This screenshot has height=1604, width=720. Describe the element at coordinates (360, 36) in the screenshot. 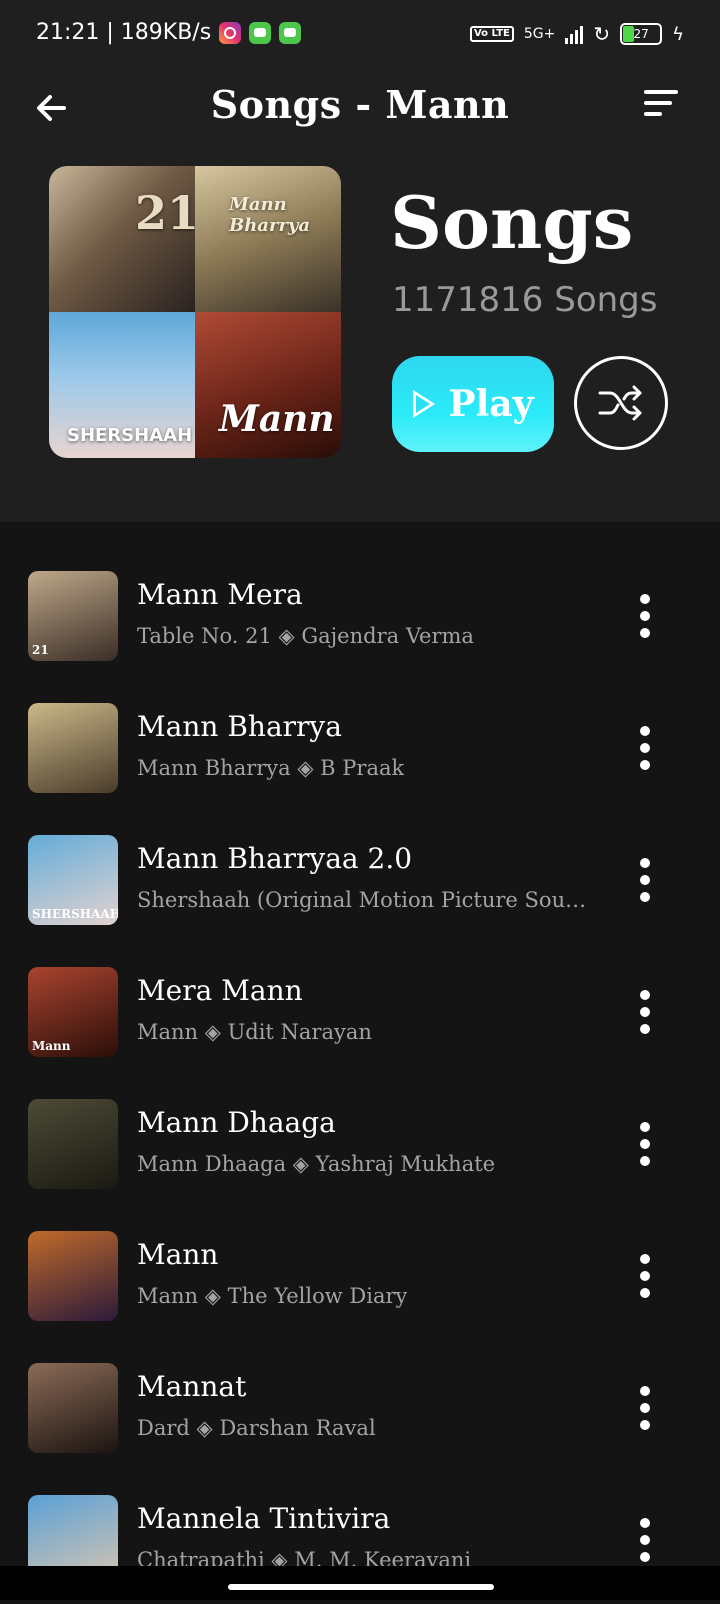

I see `status-bar: 21:21 | 189KB/s Vo LTE 5G+ ↻ 27 ϟ` at that location.